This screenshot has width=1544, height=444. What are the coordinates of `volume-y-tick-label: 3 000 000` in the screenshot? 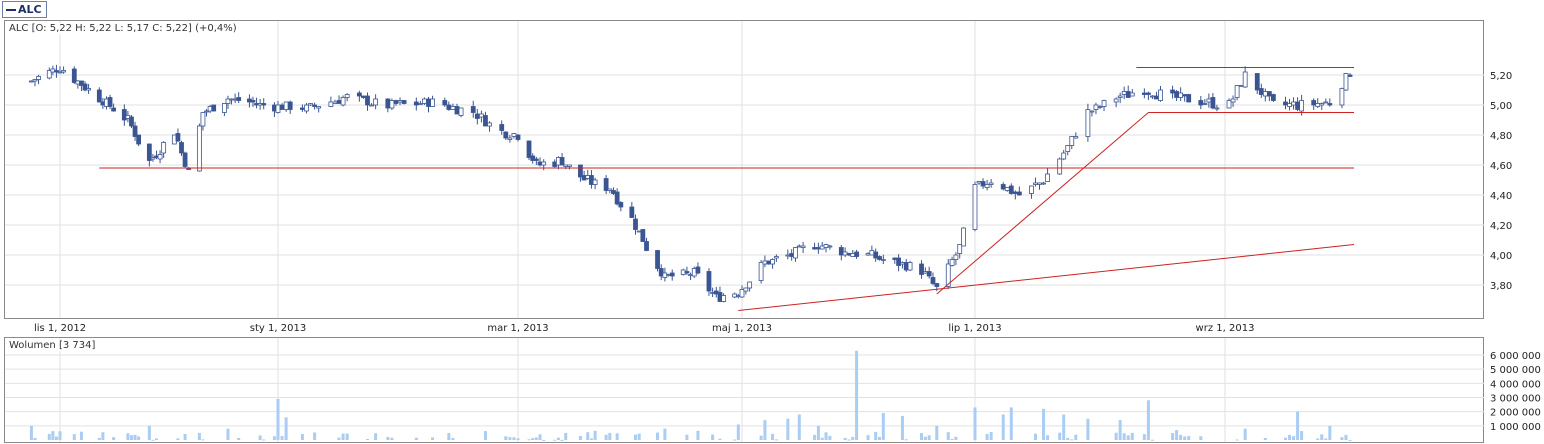 It's located at (1515, 398).